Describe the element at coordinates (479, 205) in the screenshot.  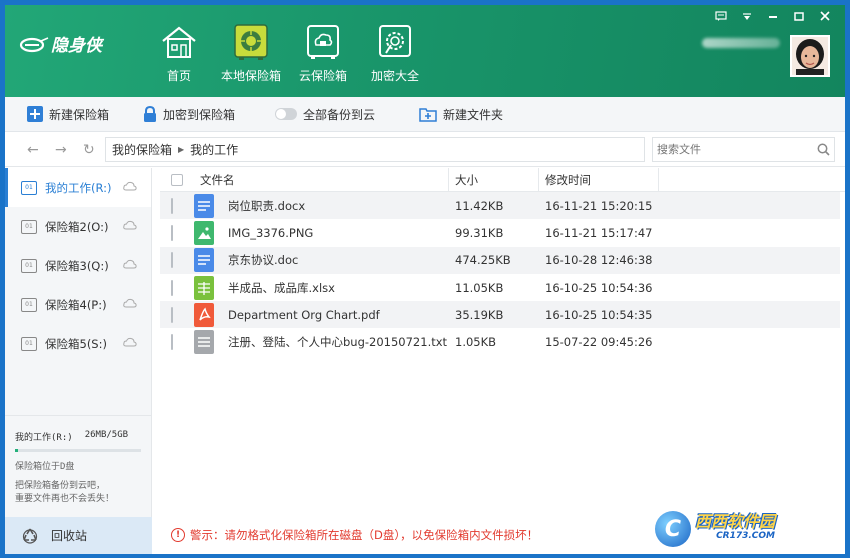
I see `file-size: 11.42KB` at that location.